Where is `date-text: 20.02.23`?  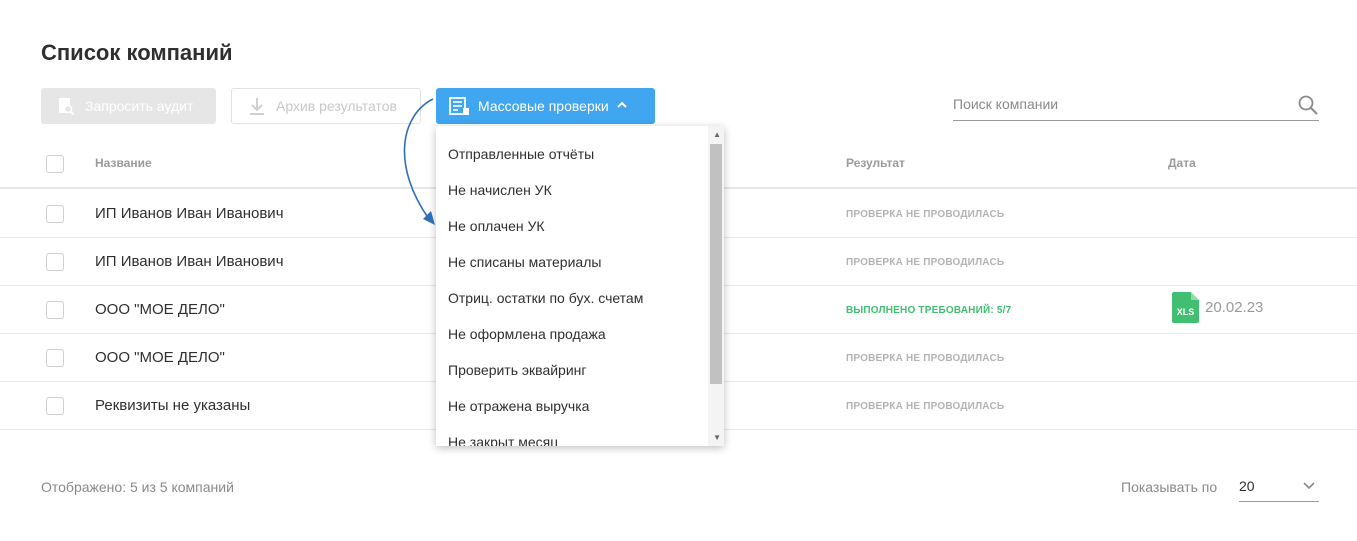
date-text: 20.02.23 is located at coordinates (1234, 307).